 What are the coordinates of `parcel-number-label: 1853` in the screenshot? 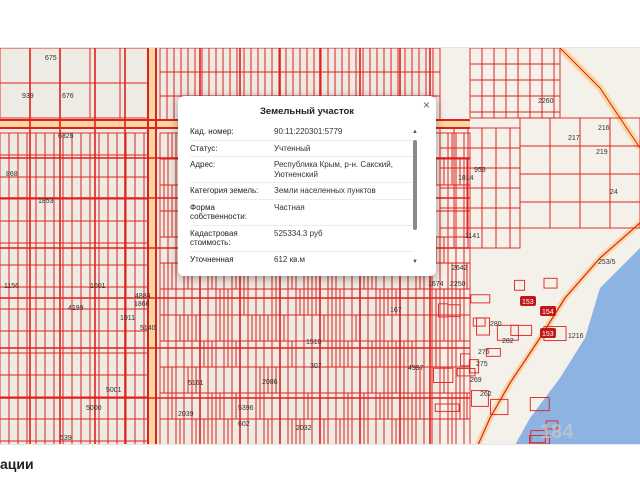 It's located at (46, 201).